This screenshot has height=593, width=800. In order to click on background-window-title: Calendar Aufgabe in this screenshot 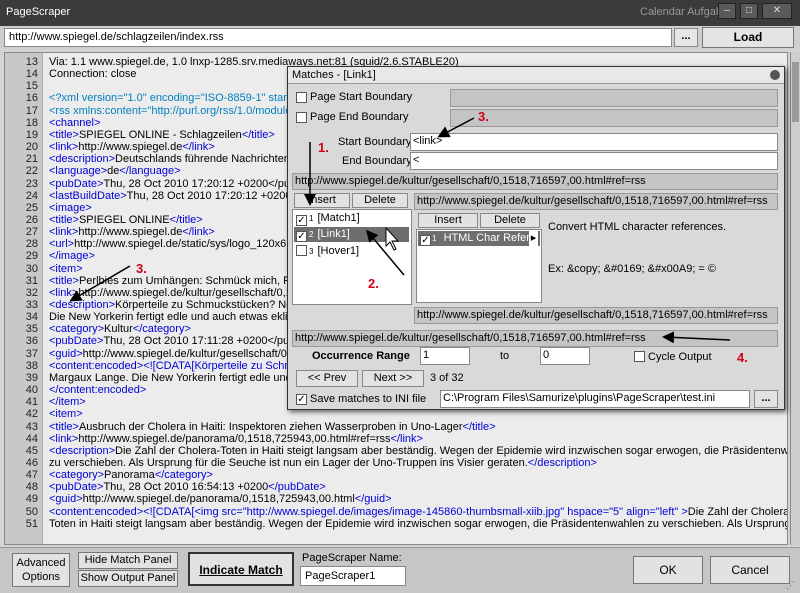, I will do `click(684, 12)`.